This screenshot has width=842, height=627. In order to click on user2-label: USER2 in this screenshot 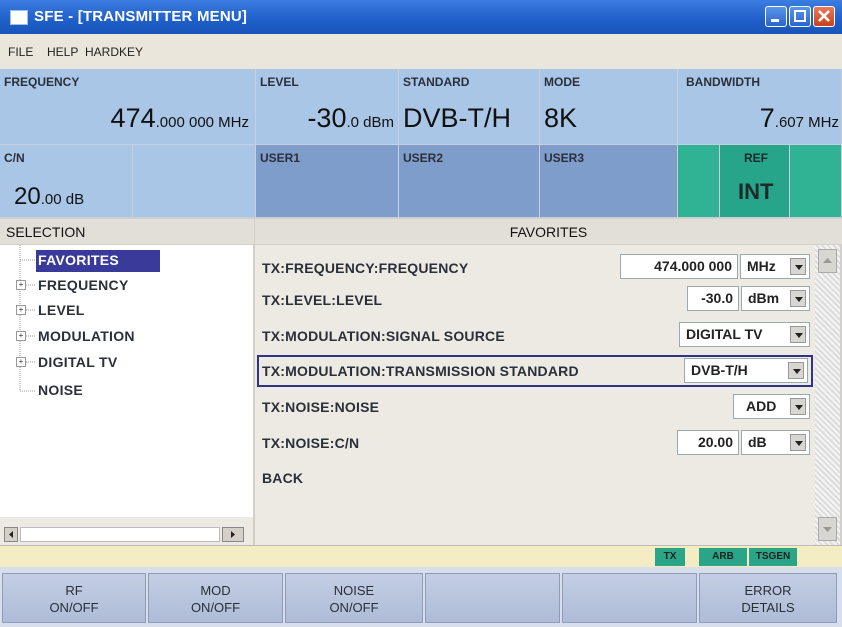, I will do `click(423, 158)`.